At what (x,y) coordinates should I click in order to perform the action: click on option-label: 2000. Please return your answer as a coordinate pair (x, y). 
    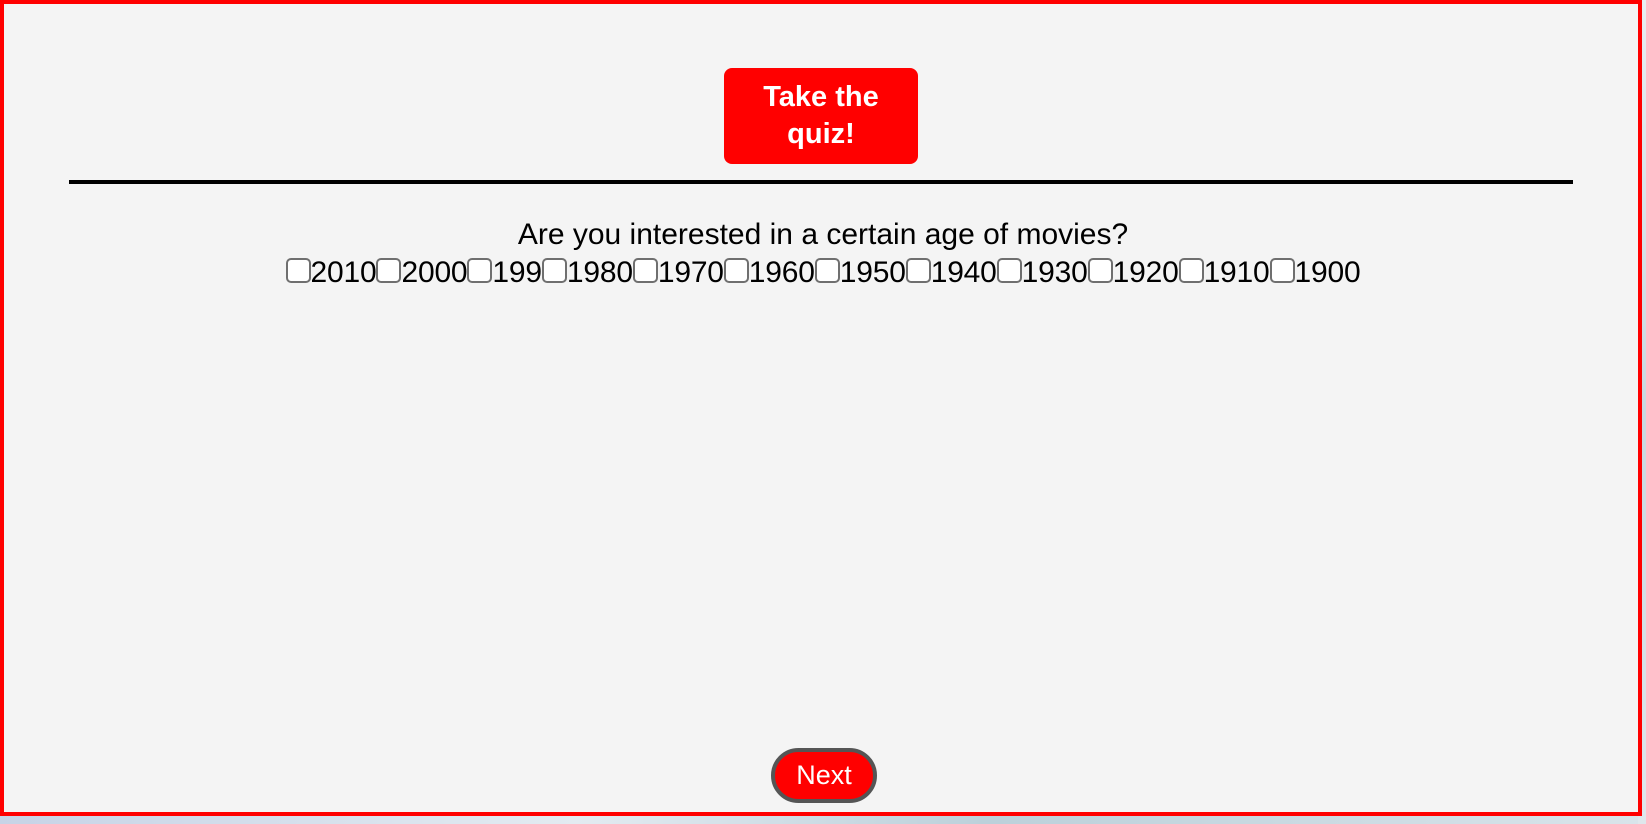
    Looking at the image, I should click on (434, 272).